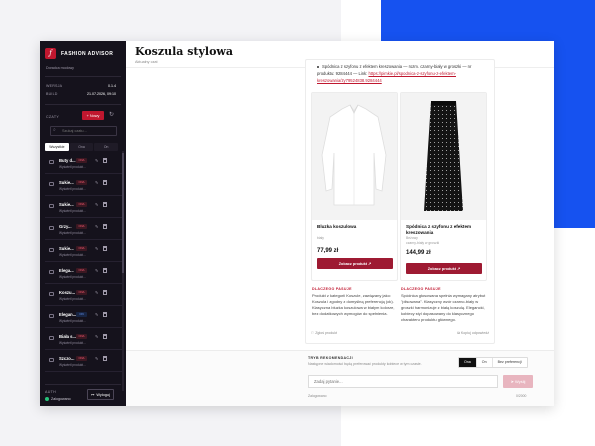  I want to click on status-dot-icon, so click(47, 399).